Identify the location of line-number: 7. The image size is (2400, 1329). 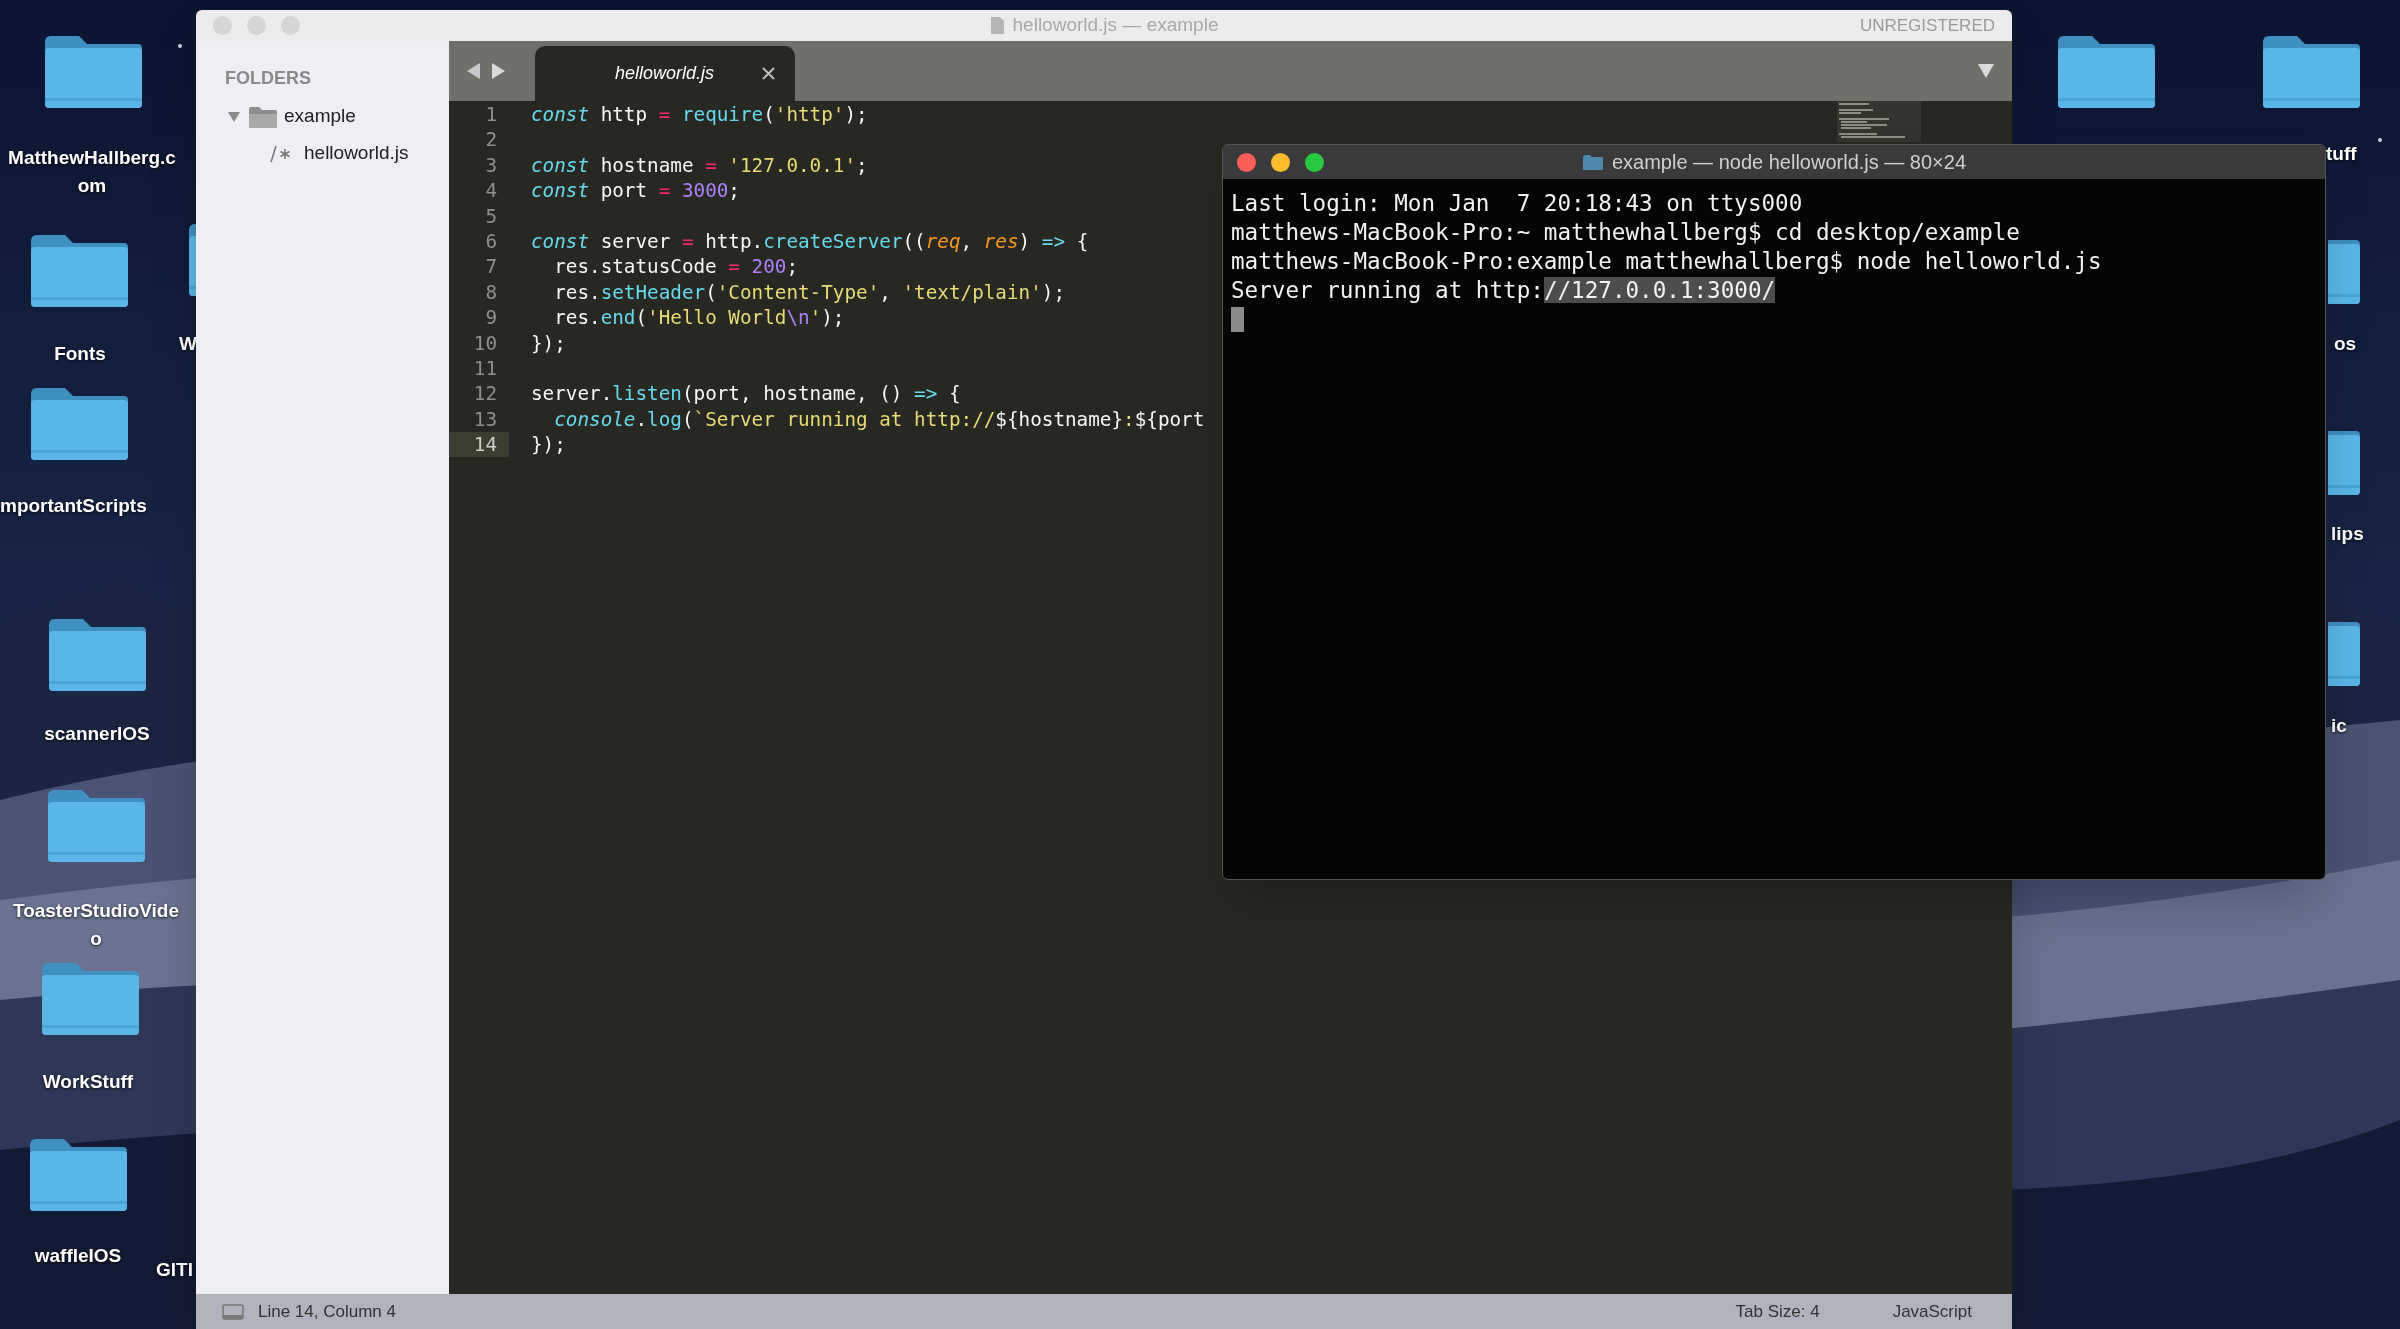
(491, 267).